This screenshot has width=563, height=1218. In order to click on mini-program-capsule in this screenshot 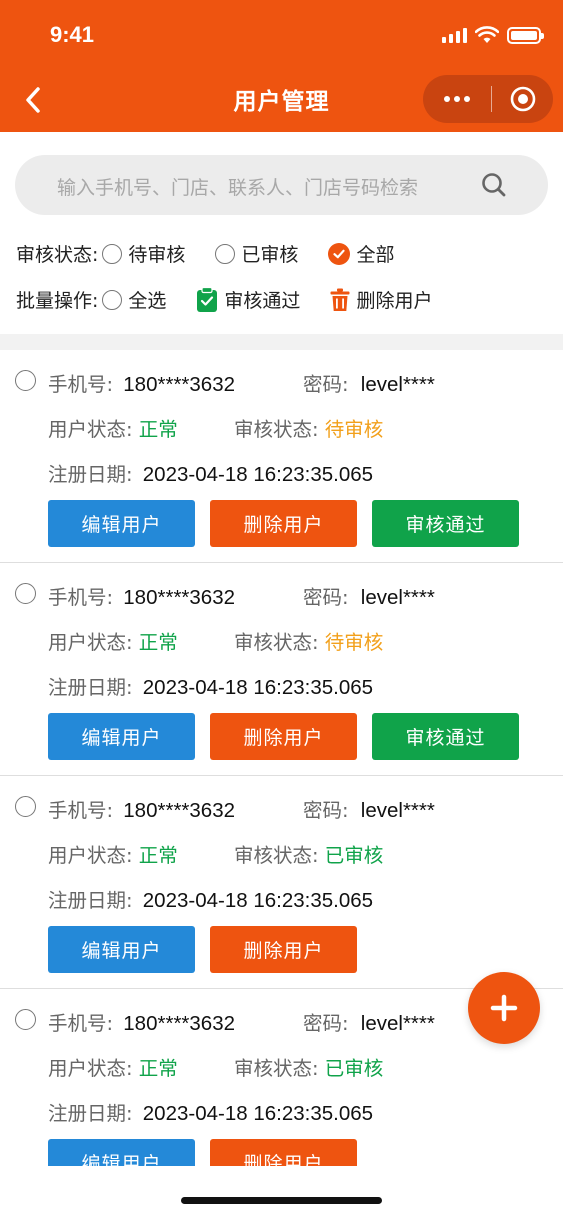, I will do `click(488, 99)`.